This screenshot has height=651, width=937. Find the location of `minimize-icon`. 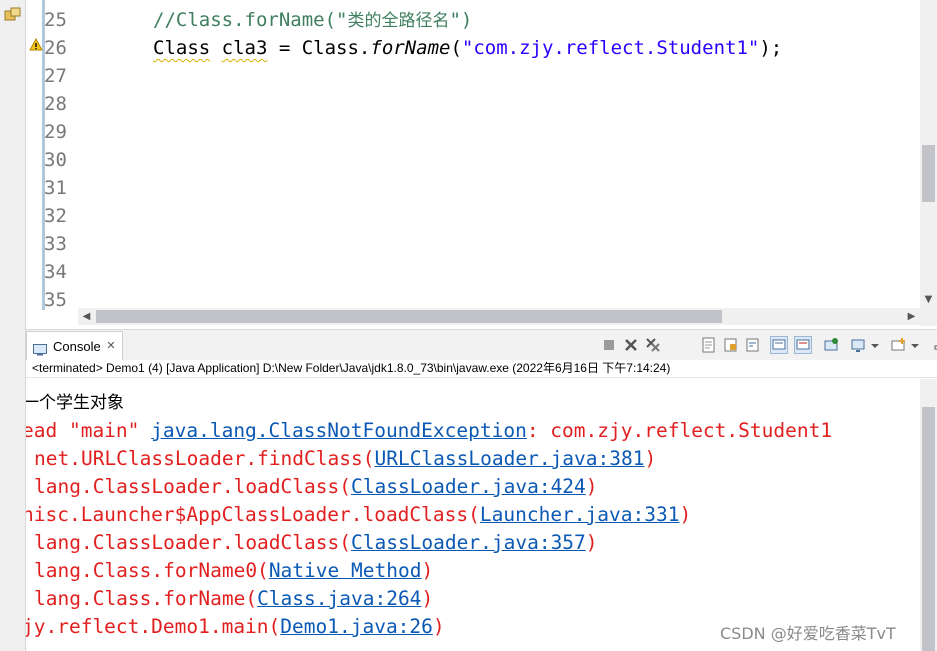

minimize-icon is located at coordinates (934, 345).